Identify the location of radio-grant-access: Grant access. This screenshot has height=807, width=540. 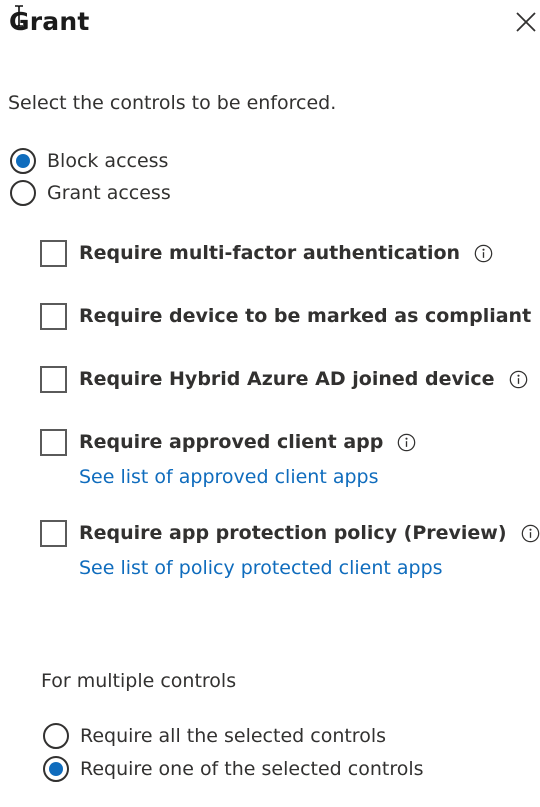
(90, 193).